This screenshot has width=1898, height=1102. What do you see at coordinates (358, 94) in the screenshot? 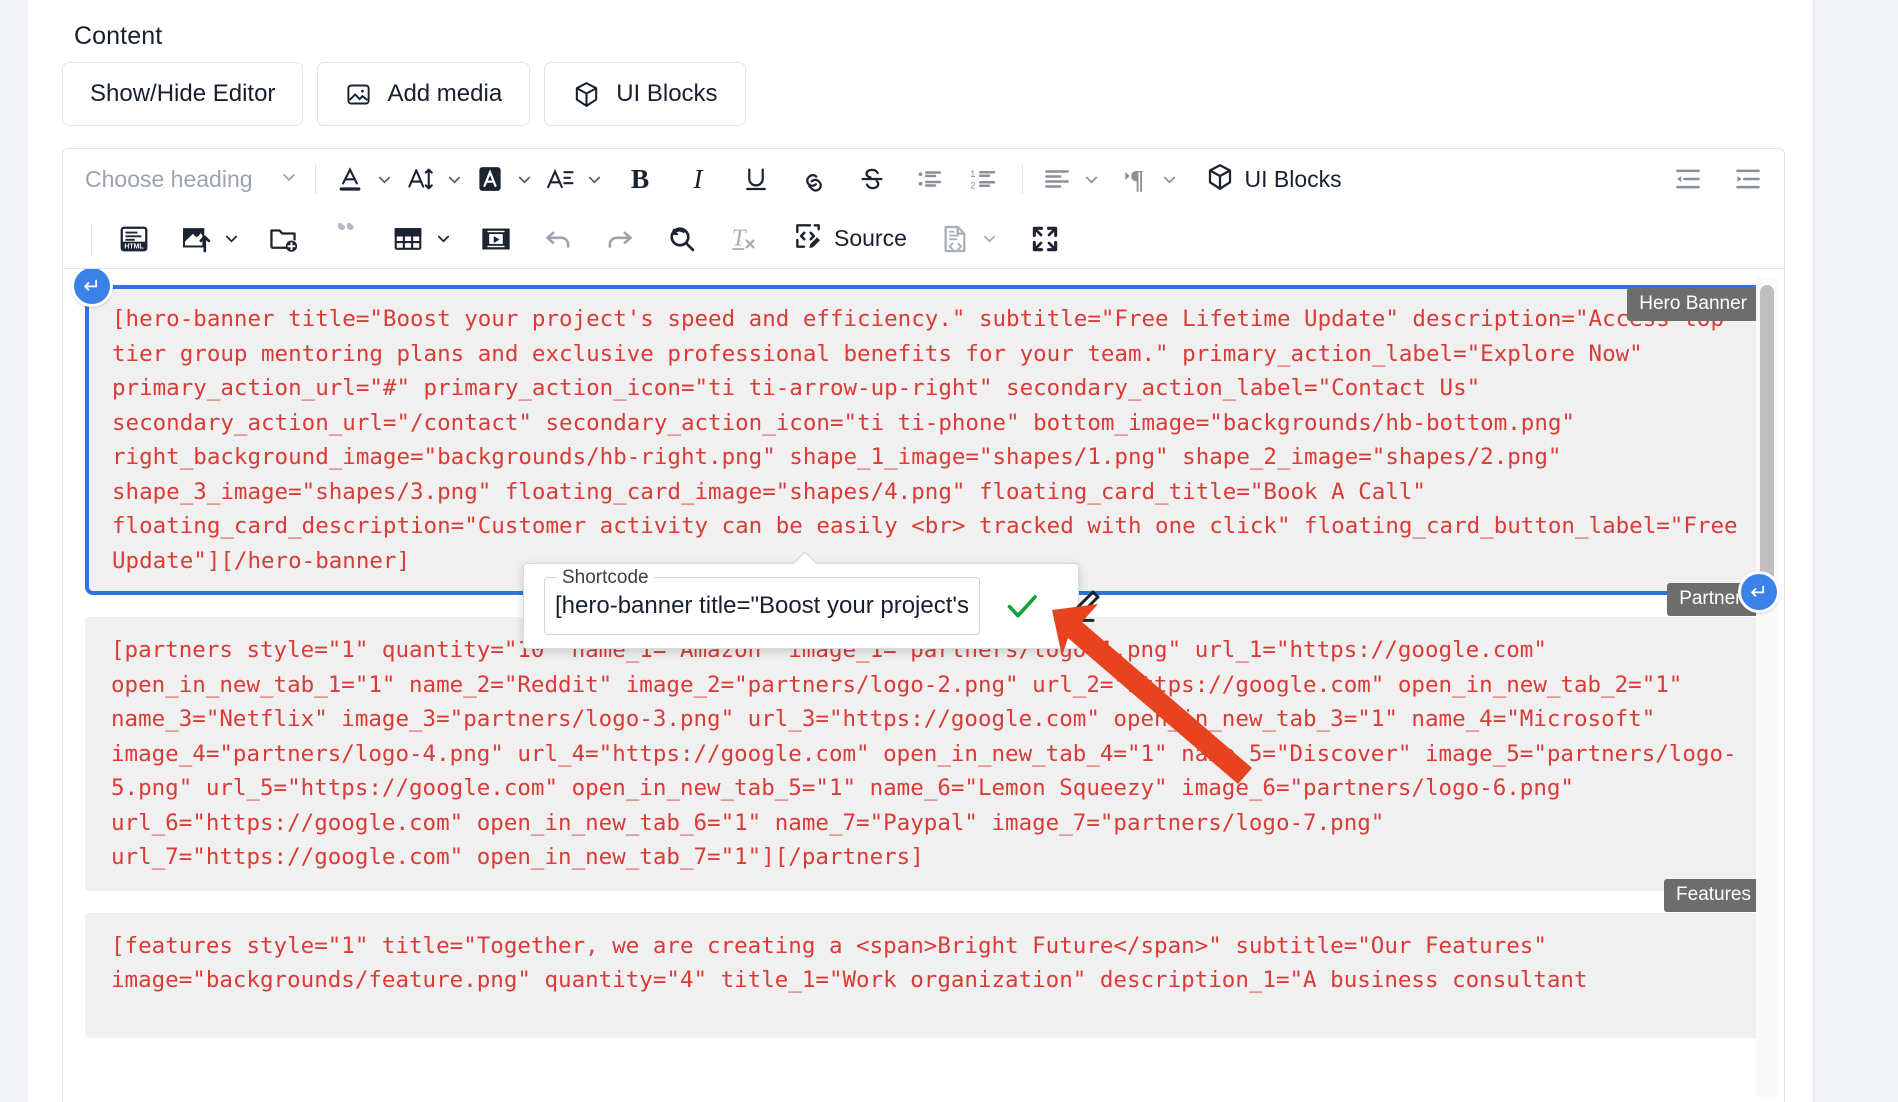
I see `image-icon` at bounding box center [358, 94].